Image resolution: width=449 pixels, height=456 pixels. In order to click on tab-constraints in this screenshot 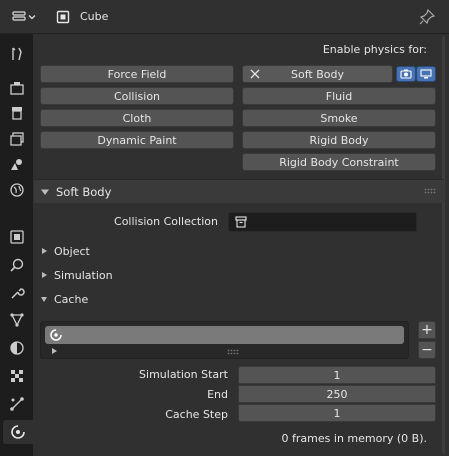, I will do `click(17, 404)`.